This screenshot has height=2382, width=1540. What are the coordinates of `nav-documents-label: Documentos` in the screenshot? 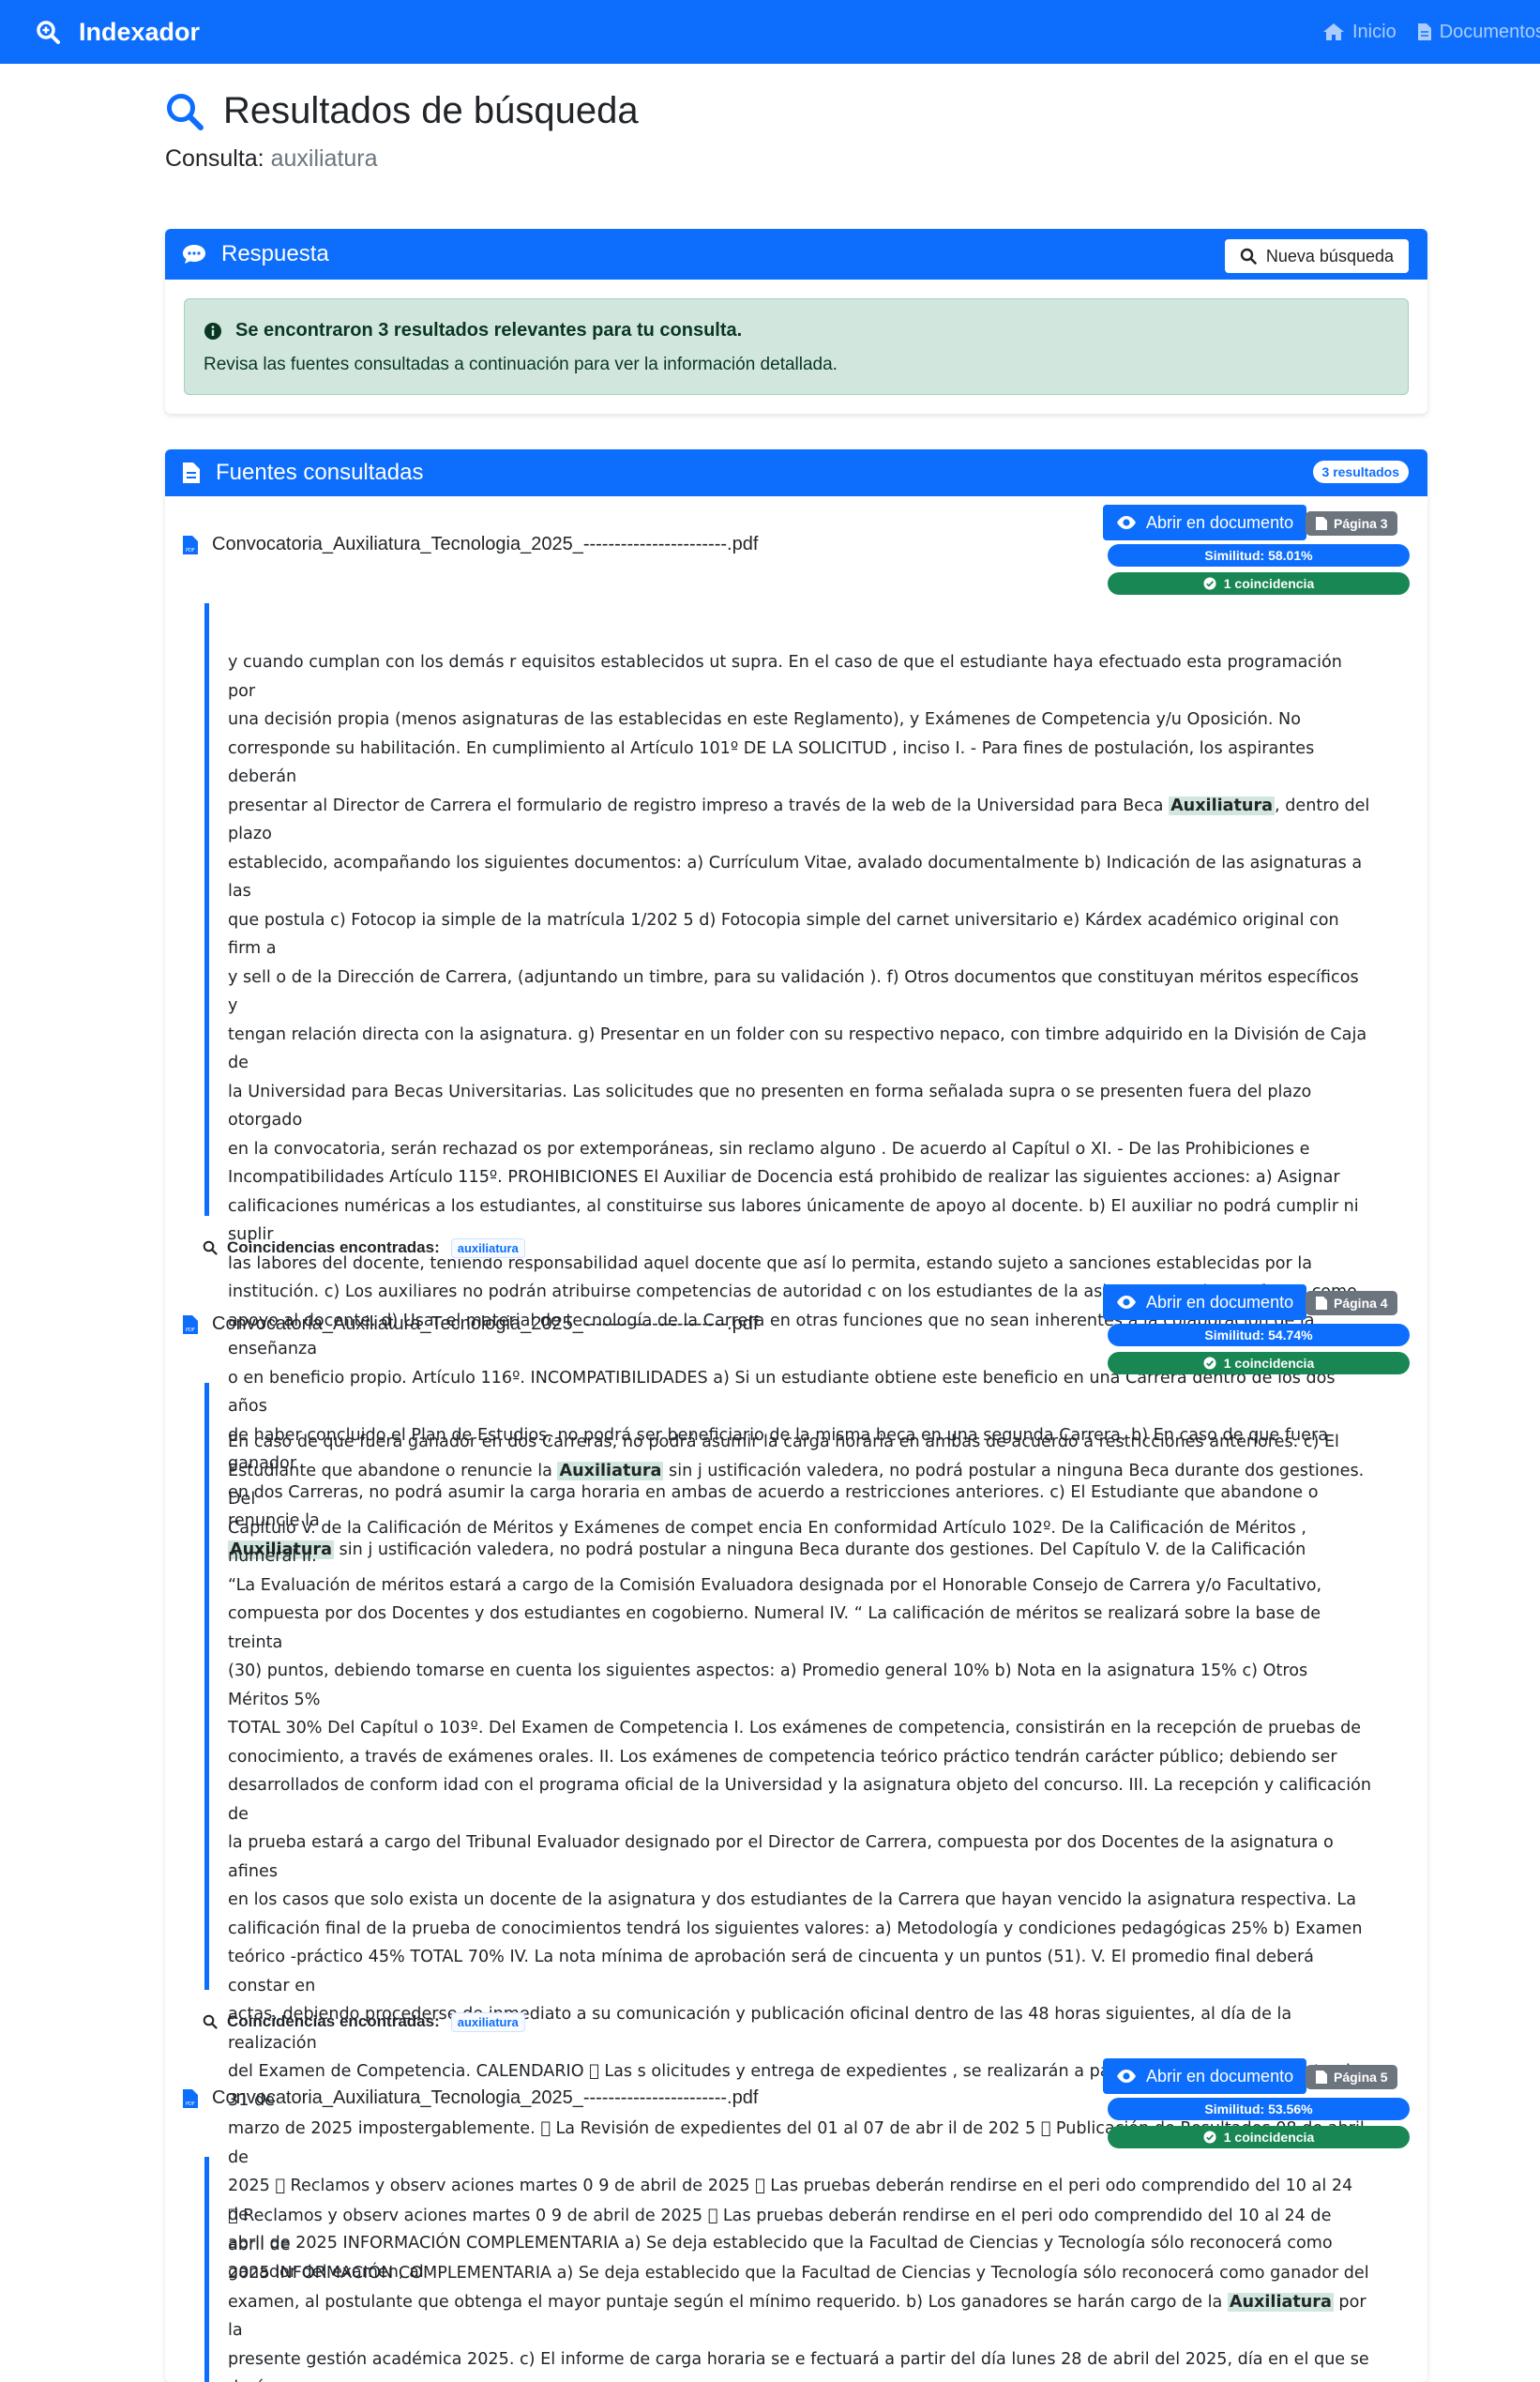 It's located at (1489, 31).